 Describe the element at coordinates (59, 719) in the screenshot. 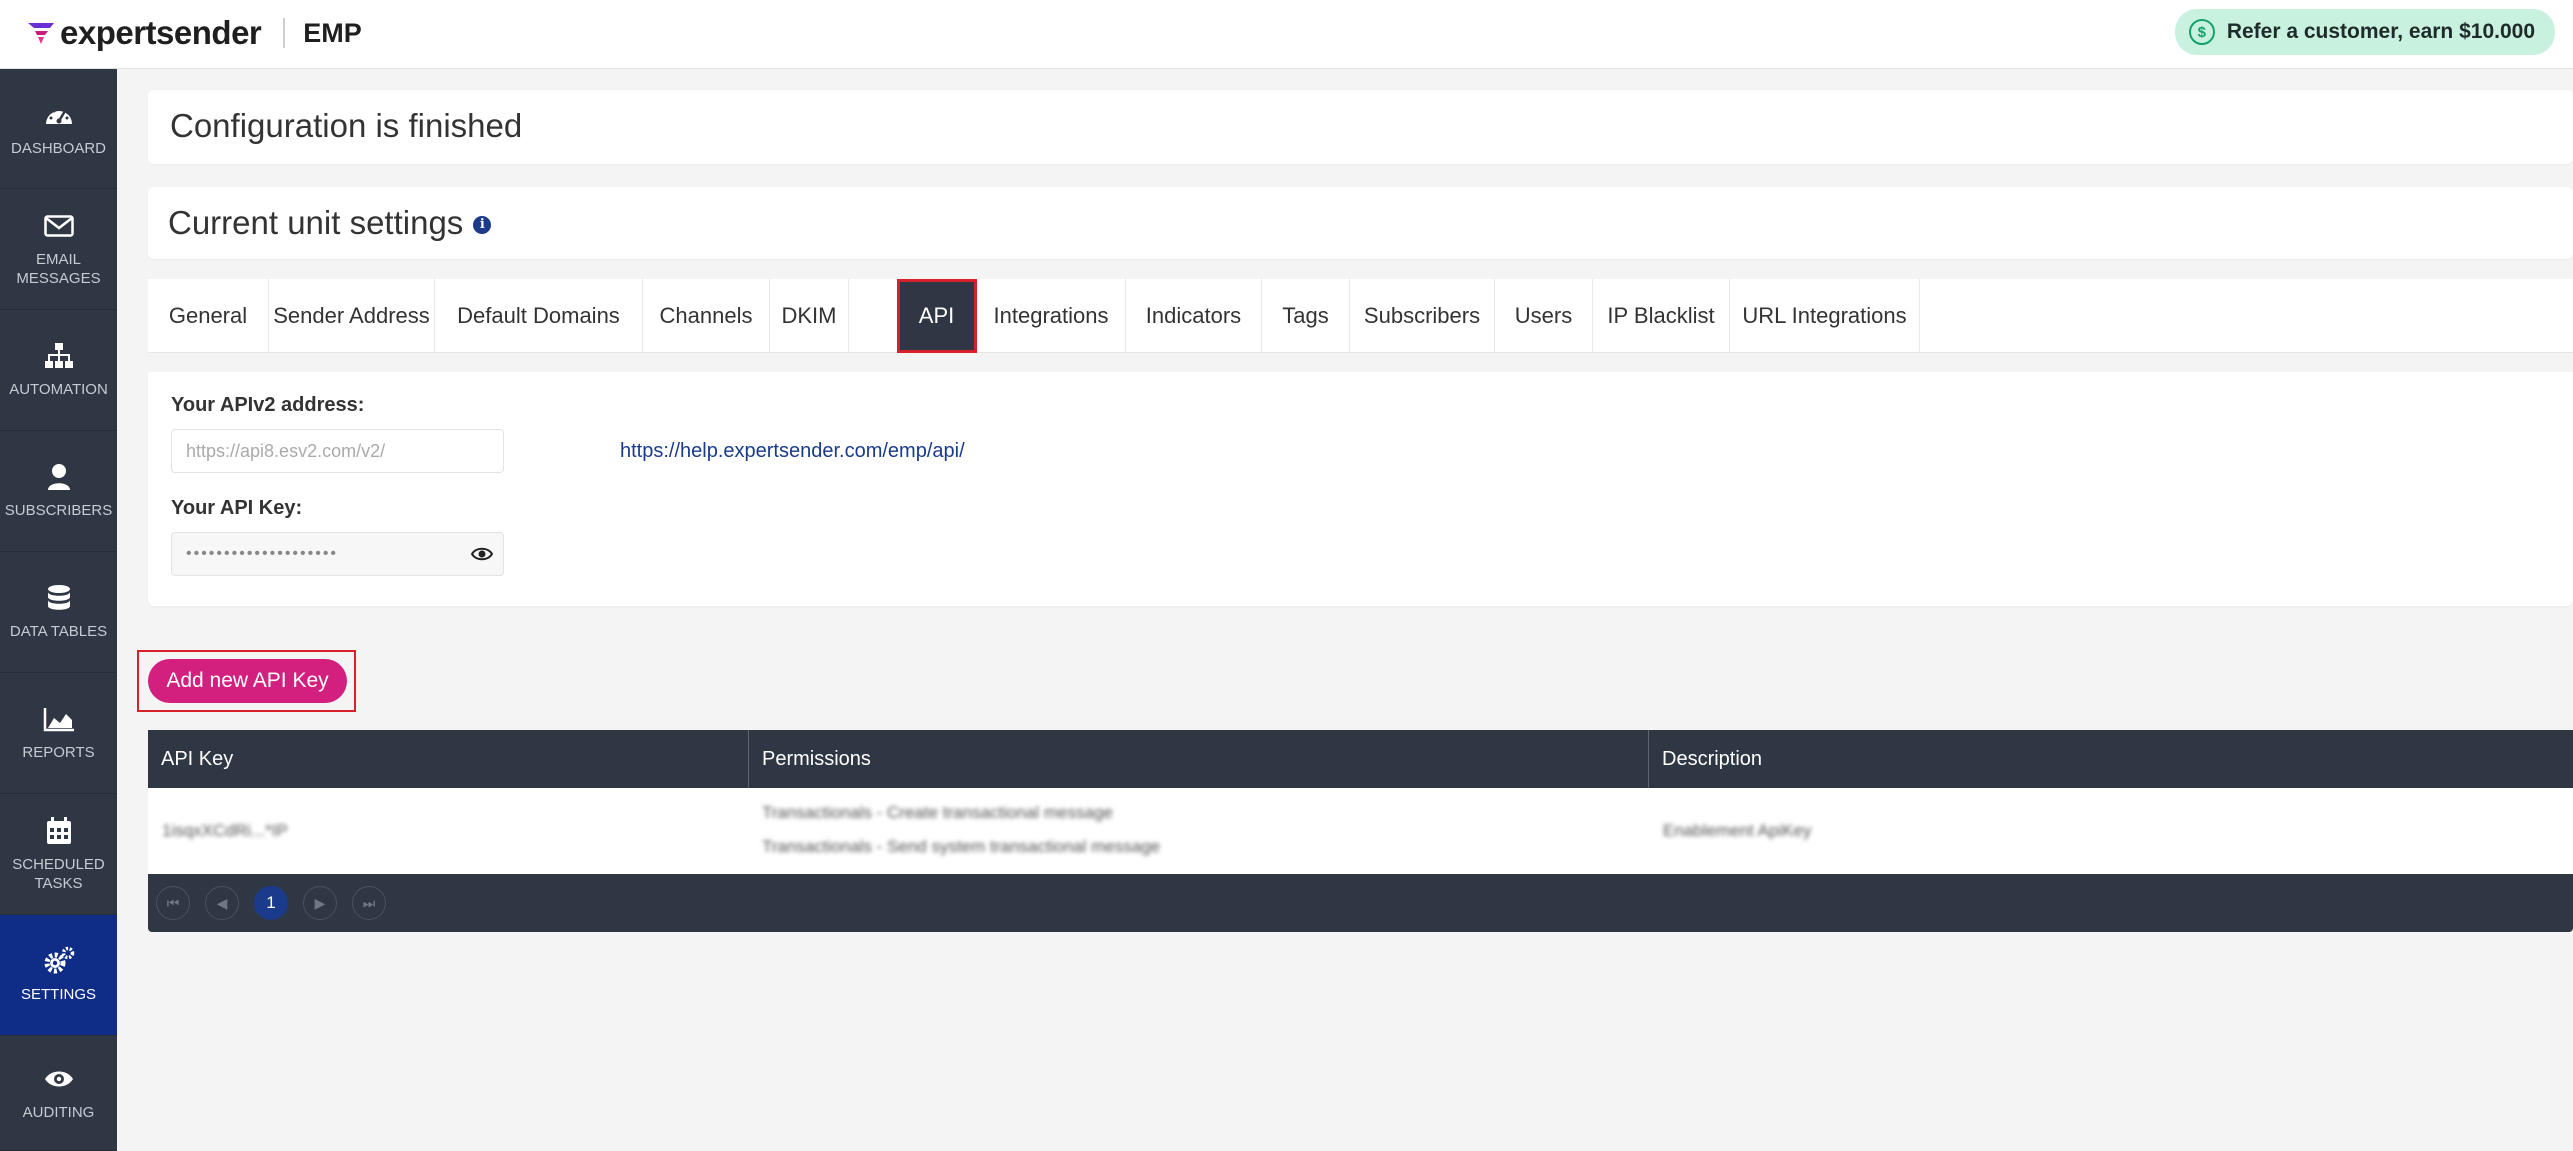

I see `area-chart-icon` at that location.